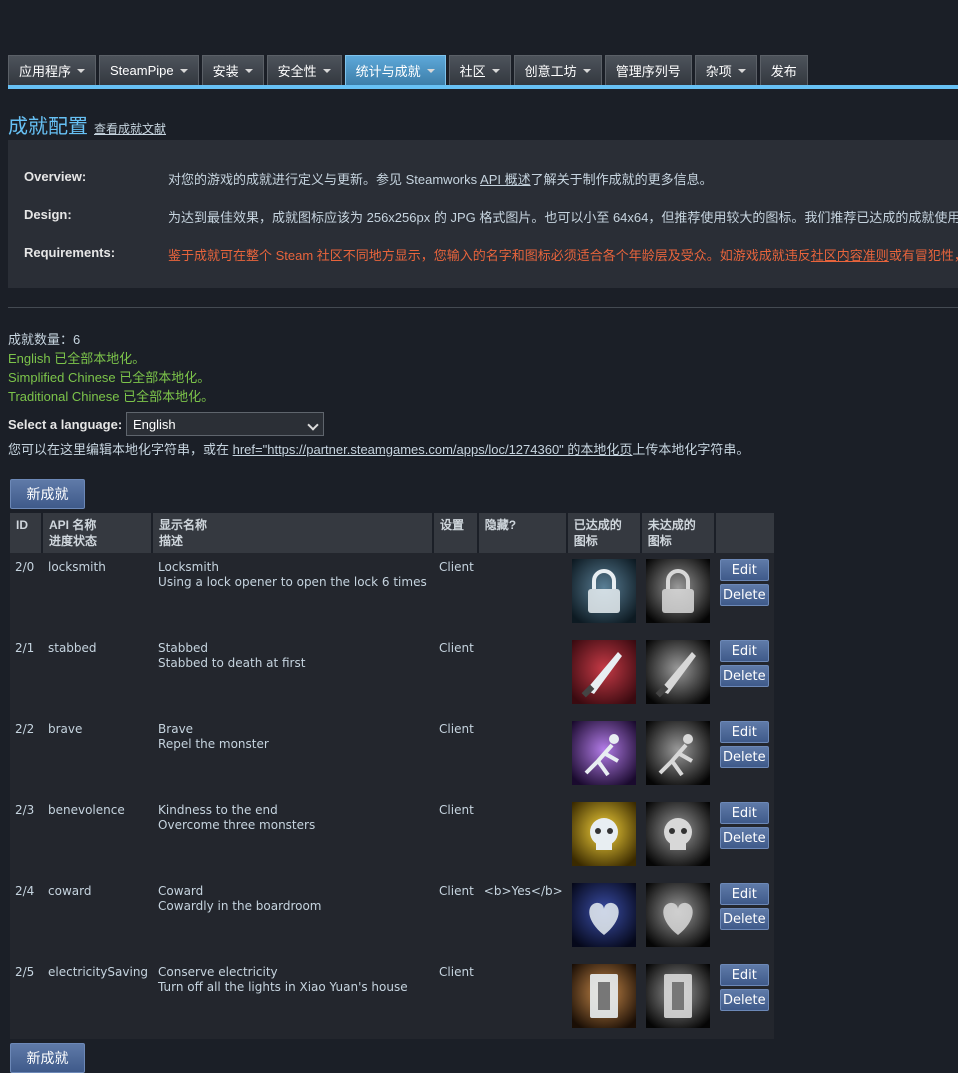 The width and height of the screenshot is (958, 1073). Describe the element at coordinates (500, 525) in the screenshot. I see `header-hidden-label: 隐藏?` at that location.